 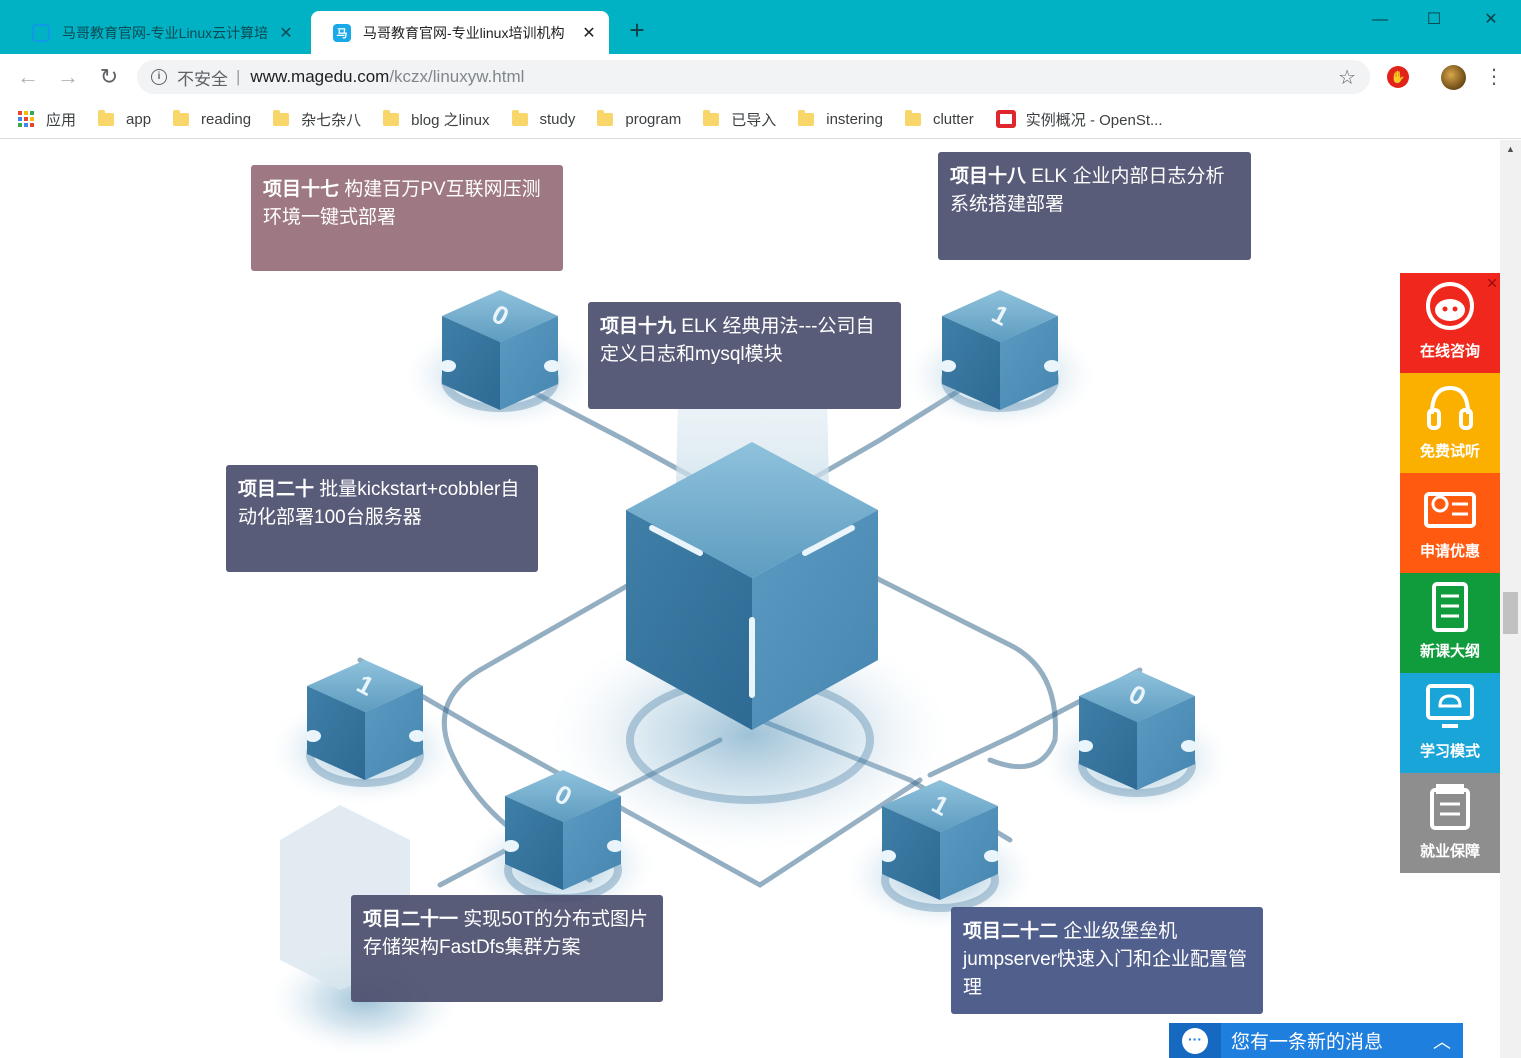 What do you see at coordinates (1510, 149) in the screenshot?
I see `scroll-up-arrow-icon: ▲` at bounding box center [1510, 149].